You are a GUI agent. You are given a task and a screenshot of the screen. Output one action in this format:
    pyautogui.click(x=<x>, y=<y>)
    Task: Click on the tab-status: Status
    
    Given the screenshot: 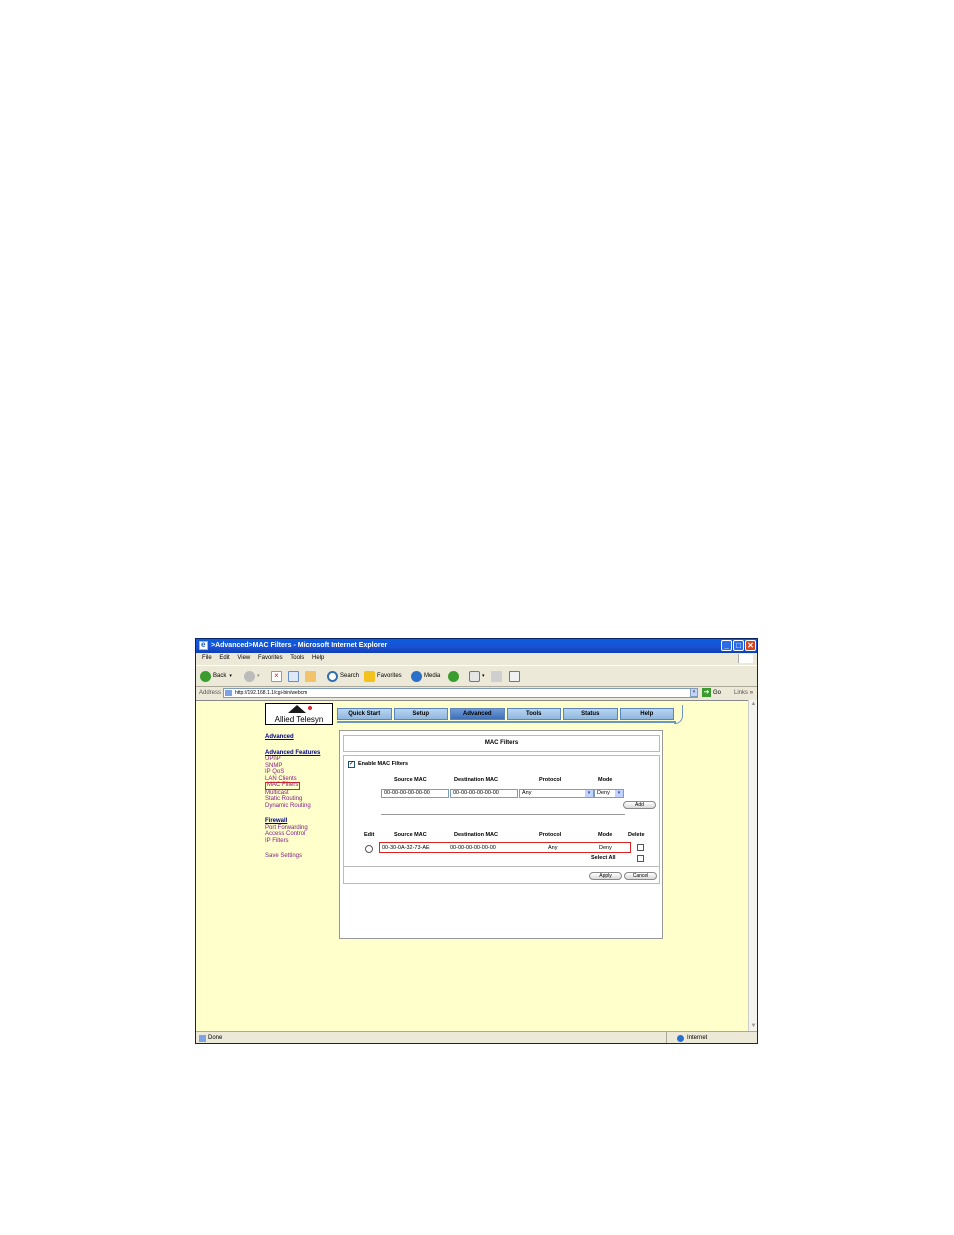 What is the action you would take?
    pyautogui.click(x=590, y=714)
    